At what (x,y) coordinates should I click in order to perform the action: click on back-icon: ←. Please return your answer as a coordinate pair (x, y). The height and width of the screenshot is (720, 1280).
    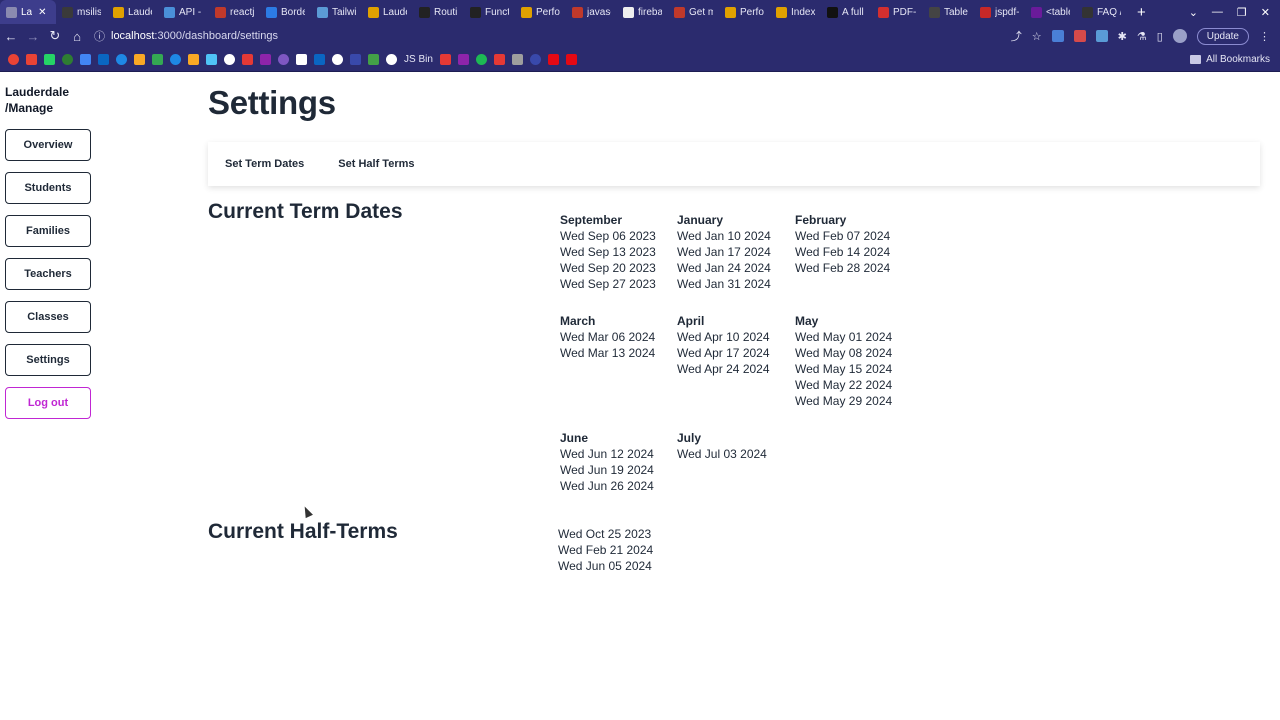
    Looking at the image, I should click on (11, 36).